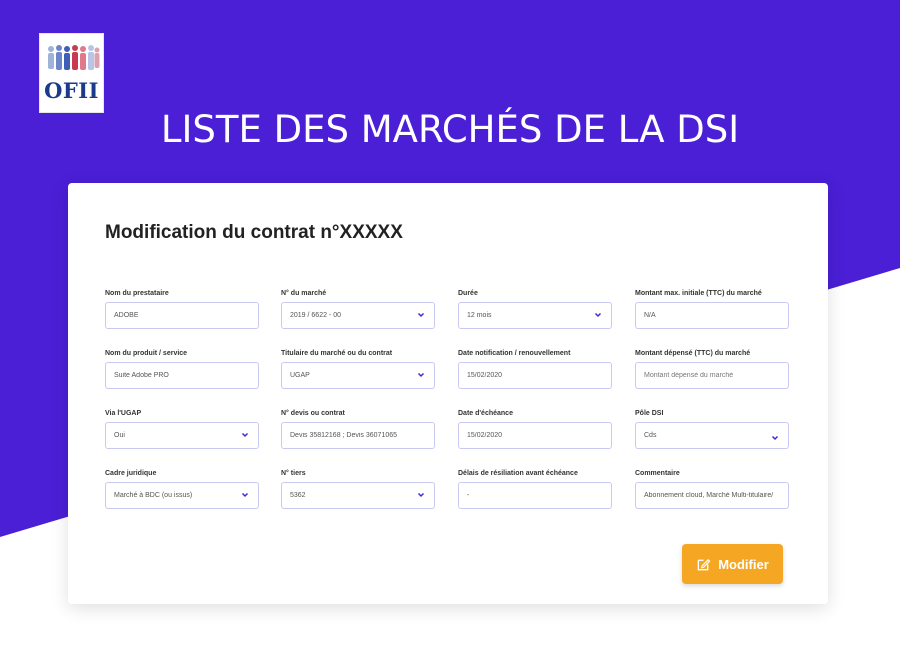  Describe the element at coordinates (71, 90) in the screenshot. I see `logo-text: OFII` at that location.